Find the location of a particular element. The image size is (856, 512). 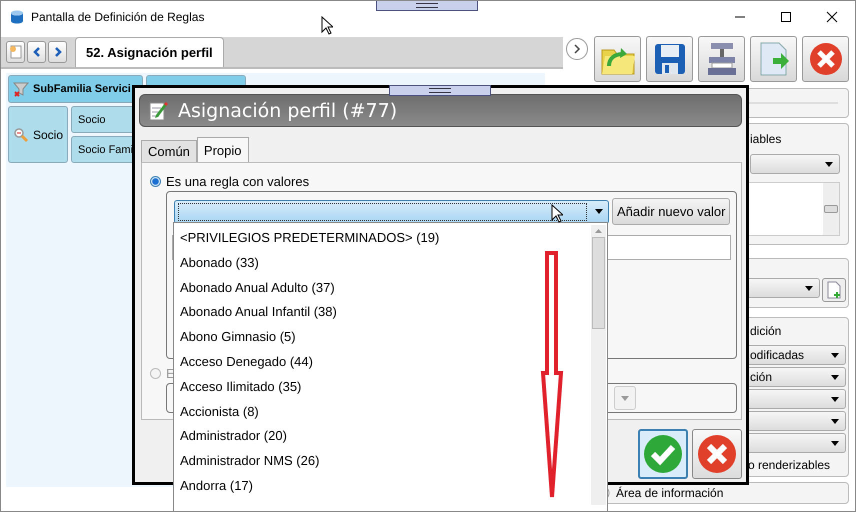

group-label: dición is located at coordinates (766, 331).